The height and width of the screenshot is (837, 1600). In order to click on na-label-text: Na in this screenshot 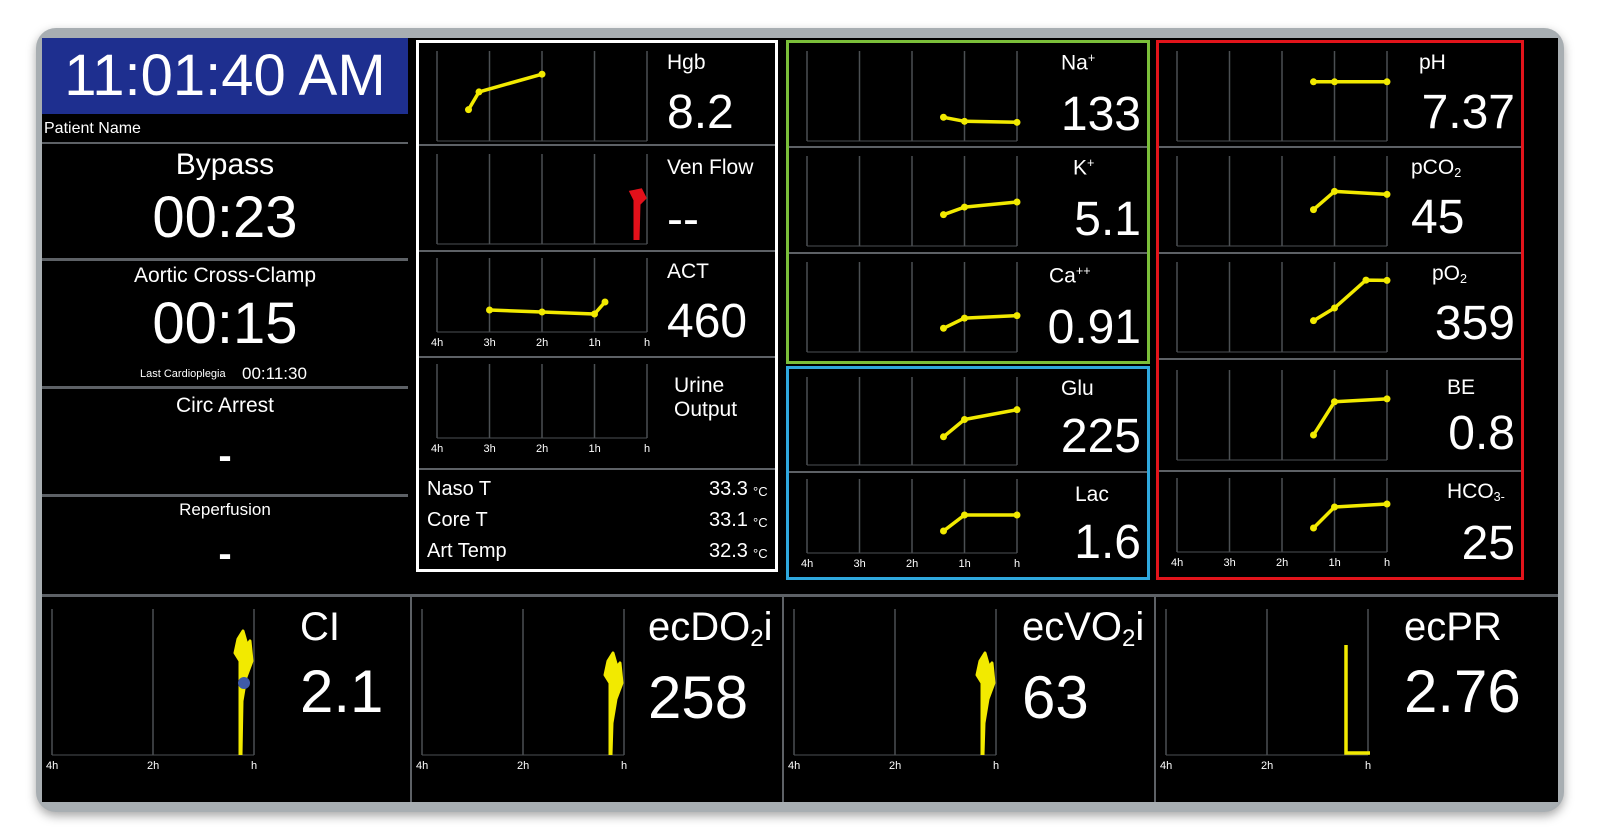, I will do `click(1074, 63)`.